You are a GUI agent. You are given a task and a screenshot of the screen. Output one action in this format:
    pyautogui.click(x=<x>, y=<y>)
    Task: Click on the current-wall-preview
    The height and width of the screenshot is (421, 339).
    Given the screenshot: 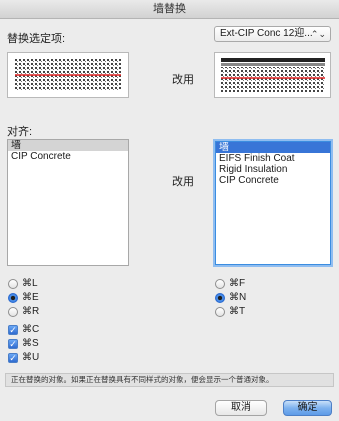 What is the action you would take?
    pyautogui.click(x=68, y=75)
    